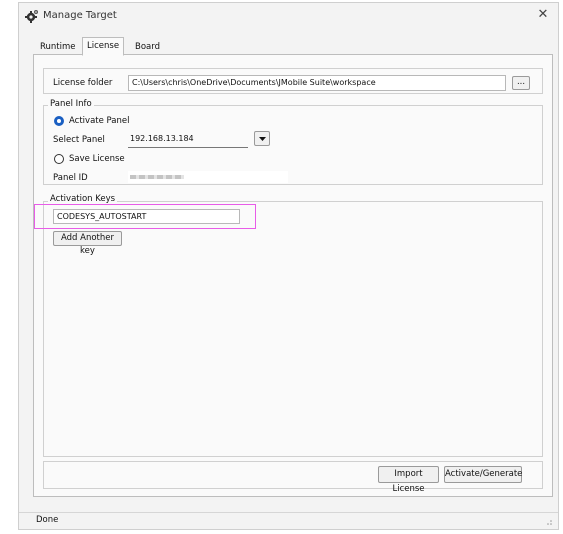 This screenshot has width=563, height=534. What do you see at coordinates (80, 15) in the screenshot?
I see `window-title: Manage Target` at bounding box center [80, 15].